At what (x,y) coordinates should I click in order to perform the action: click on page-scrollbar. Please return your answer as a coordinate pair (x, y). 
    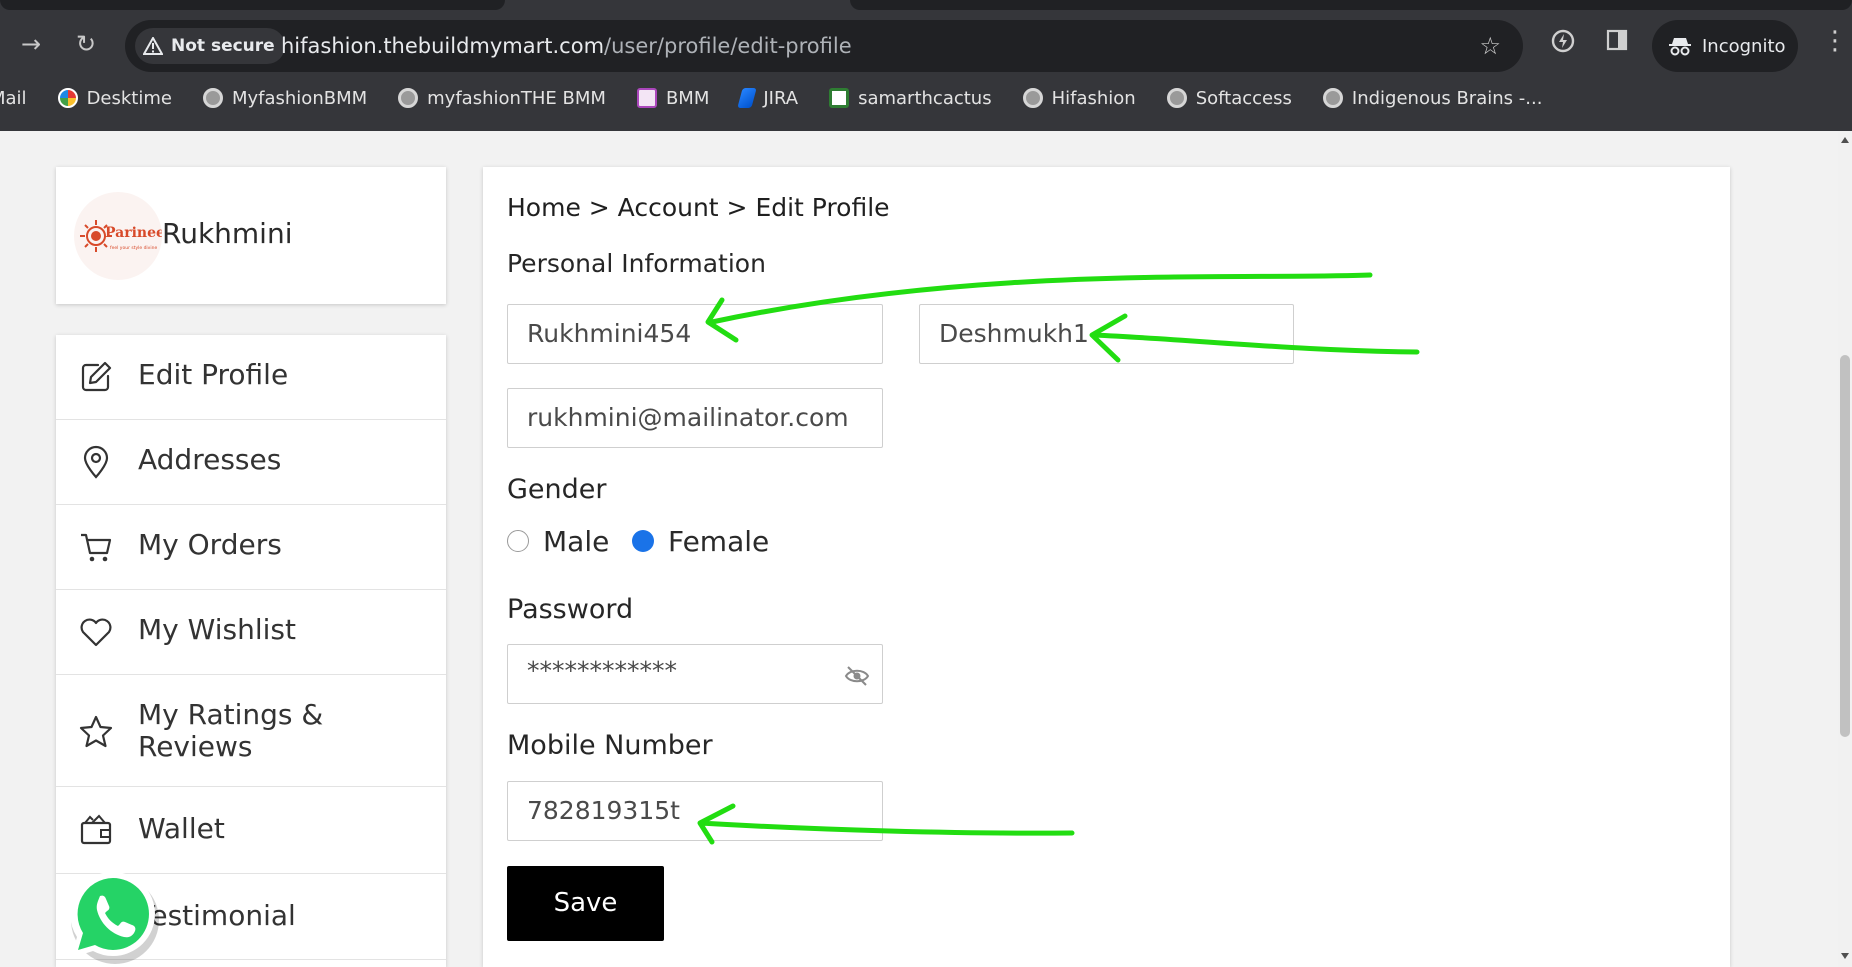
    Looking at the image, I should click on (1845, 549).